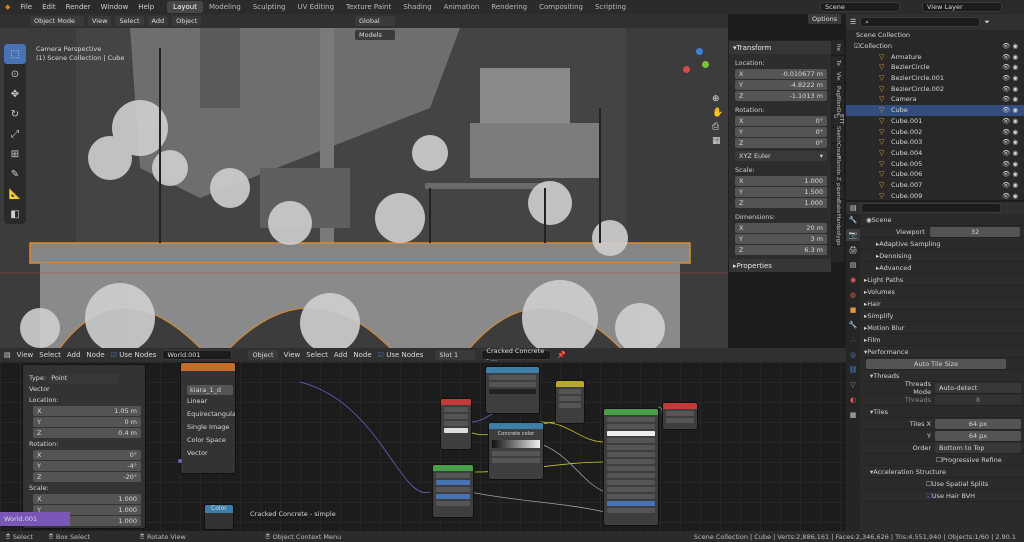 The width and height of the screenshot is (1024, 542). Describe the element at coordinates (453, 491) in the screenshot. I see `texture-group-node` at that location.